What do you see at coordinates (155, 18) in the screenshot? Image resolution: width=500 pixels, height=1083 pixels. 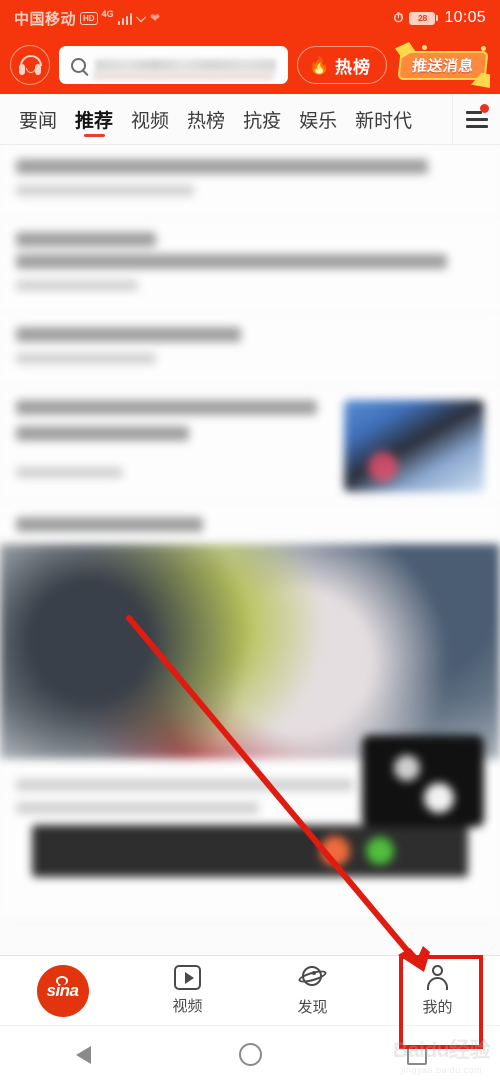 I see `heart-icon: ❤` at bounding box center [155, 18].